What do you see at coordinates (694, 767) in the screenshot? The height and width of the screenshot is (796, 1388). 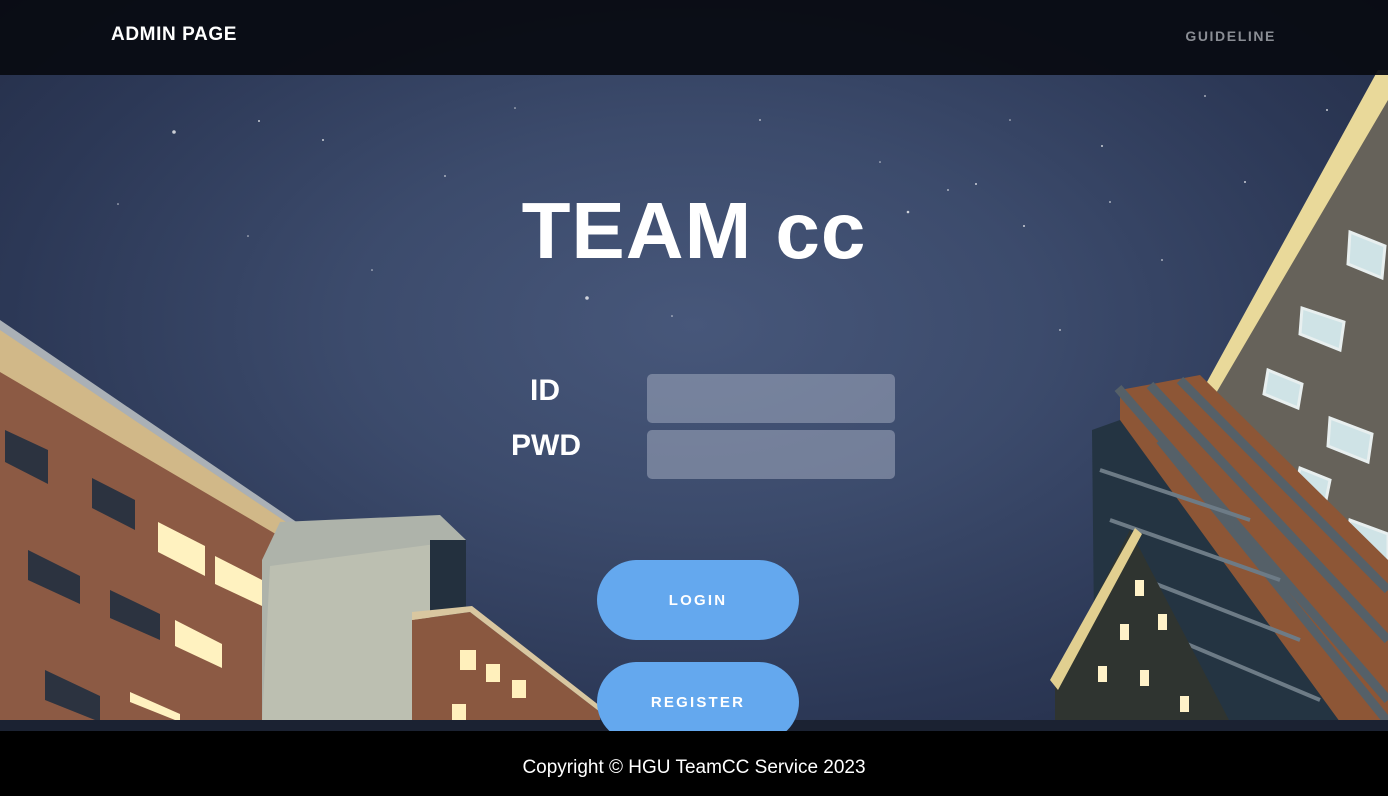 I see `copyright-text: Copyright © HGU TeamCC Service 2023` at bounding box center [694, 767].